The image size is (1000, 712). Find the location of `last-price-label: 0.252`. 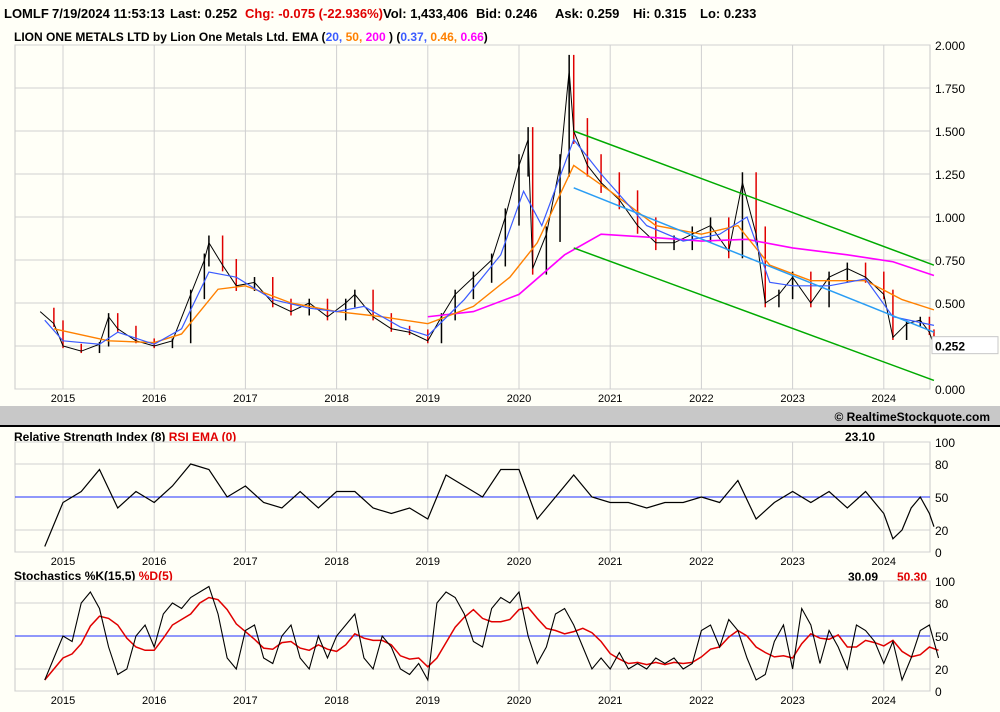

last-price-label: 0.252 is located at coordinates (950, 347).